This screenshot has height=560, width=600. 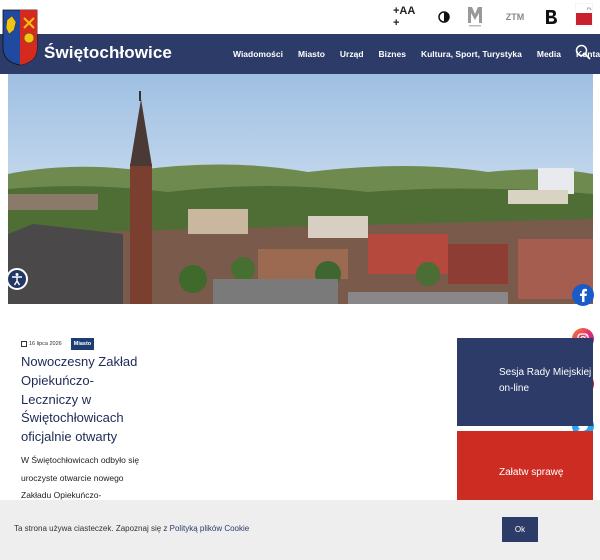 I want to click on council-session-label: Sesja Rady Miejskiej on-line, so click(x=545, y=380).